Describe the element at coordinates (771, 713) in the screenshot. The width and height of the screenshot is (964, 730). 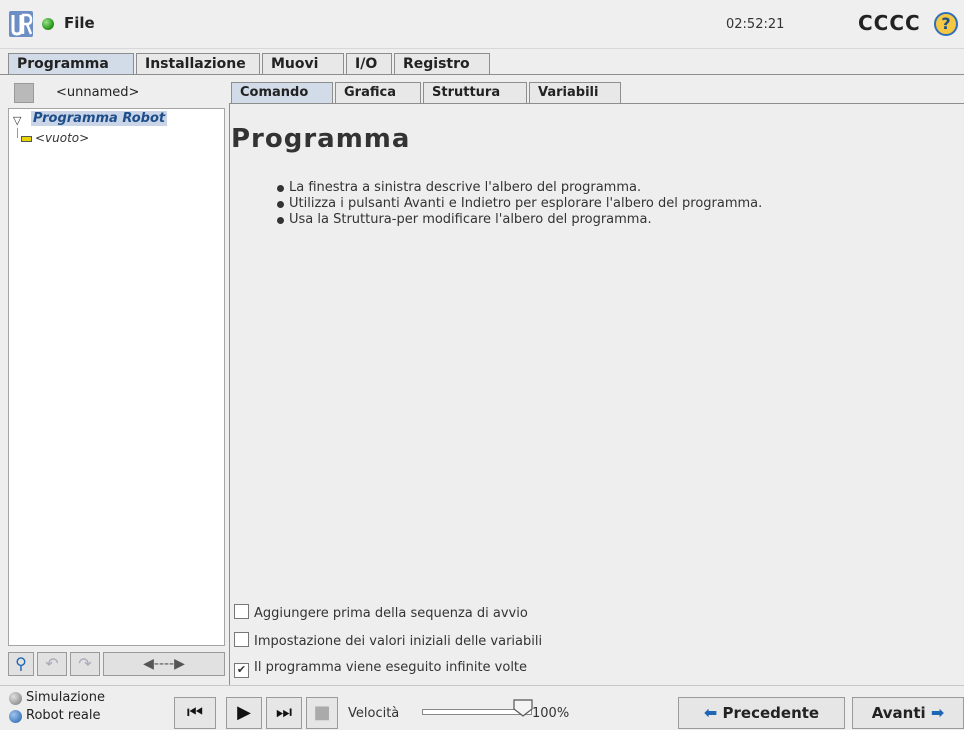
I see `previous-label: Precedente` at that location.